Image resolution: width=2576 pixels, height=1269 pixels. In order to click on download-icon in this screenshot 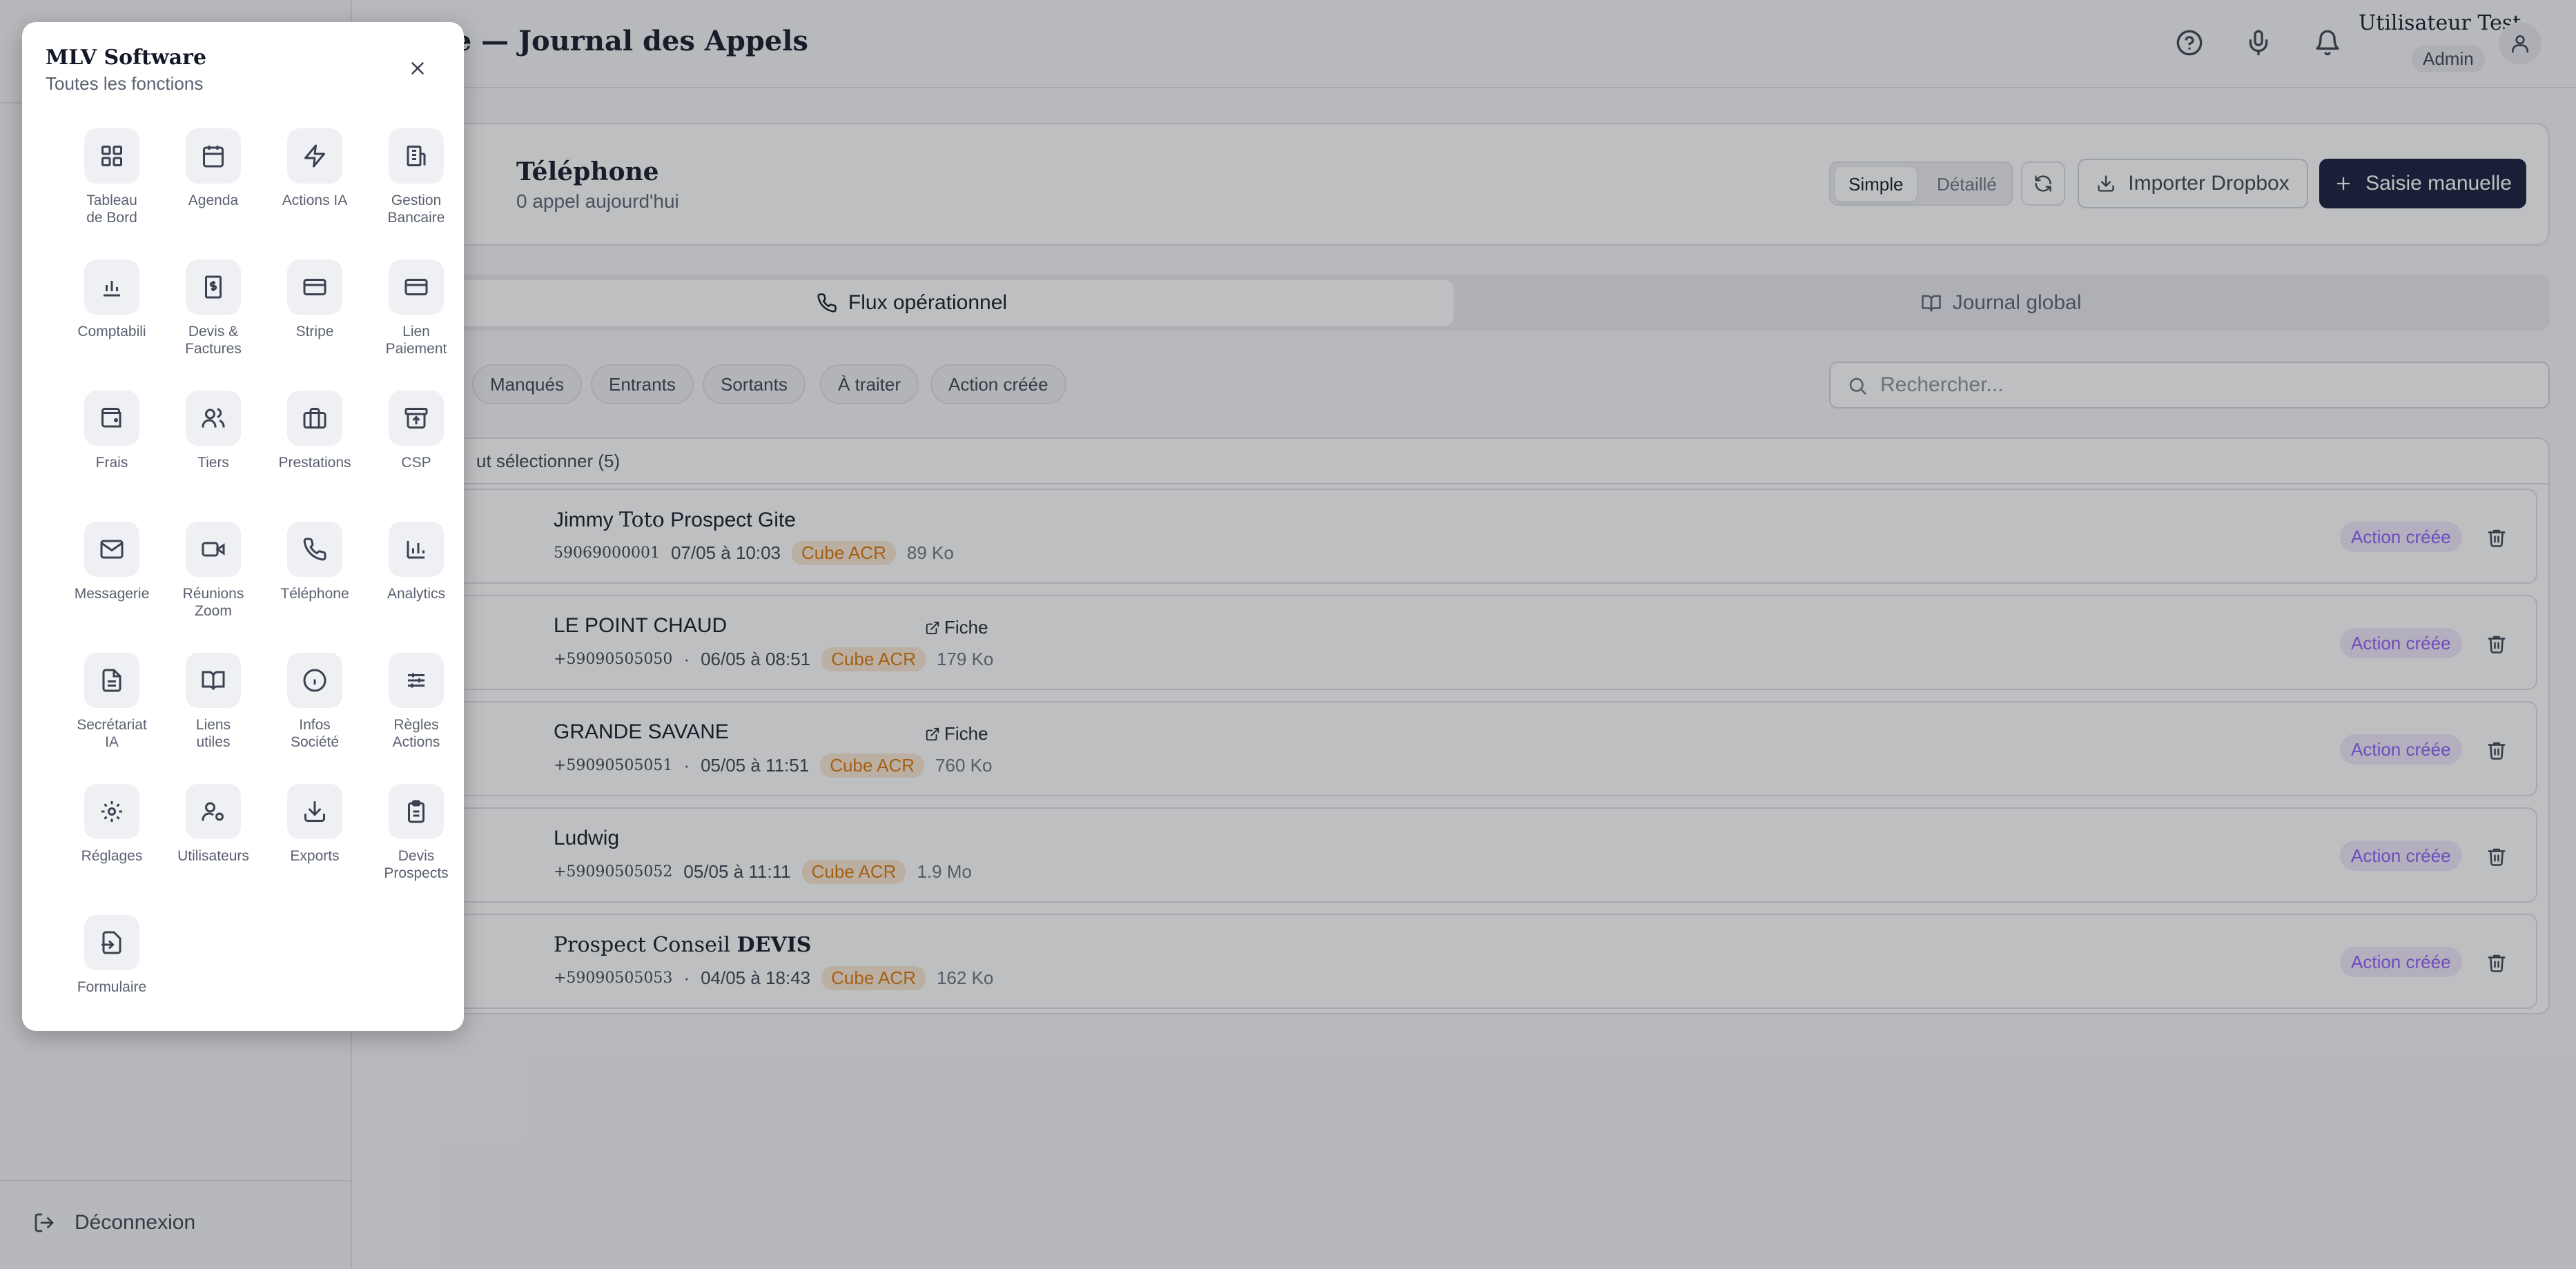, I will do `click(314, 811)`.